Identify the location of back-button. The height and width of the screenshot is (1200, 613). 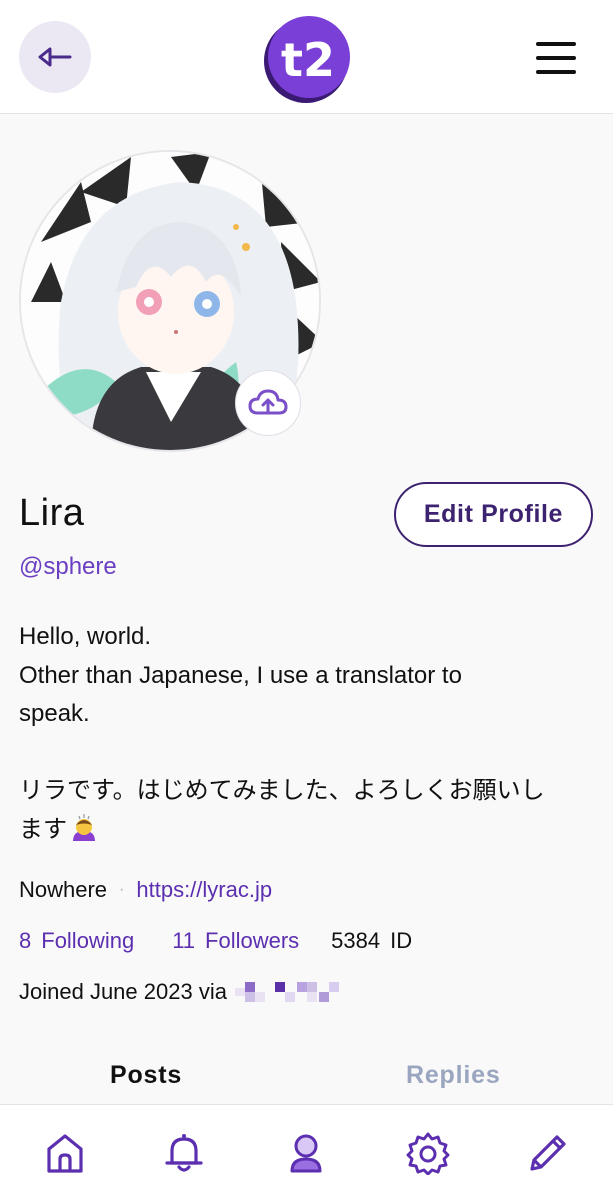
(55, 57).